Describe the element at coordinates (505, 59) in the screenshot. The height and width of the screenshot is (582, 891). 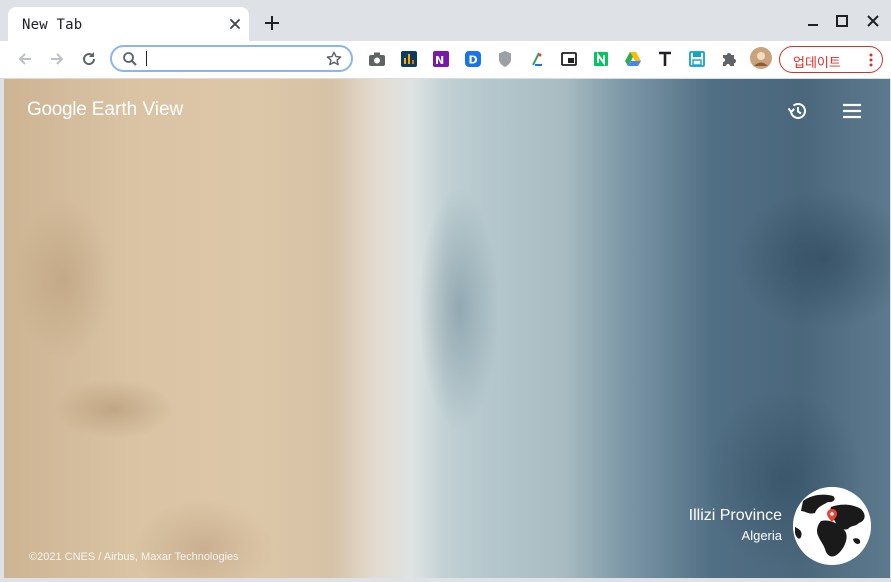
I see `shield-icon` at that location.